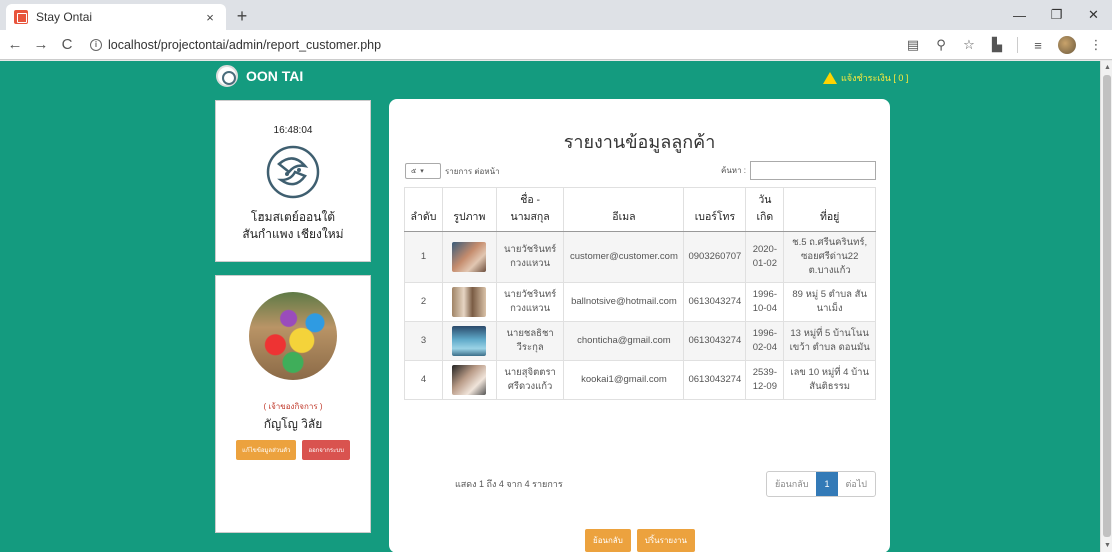 Image resolution: width=1112 pixels, height=552 pixels. What do you see at coordinates (530, 380) in the screenshot?
I see `cell-name: นายสุจิตตรา ศรีดวงแก้ว` at bounding box center [530, 380].